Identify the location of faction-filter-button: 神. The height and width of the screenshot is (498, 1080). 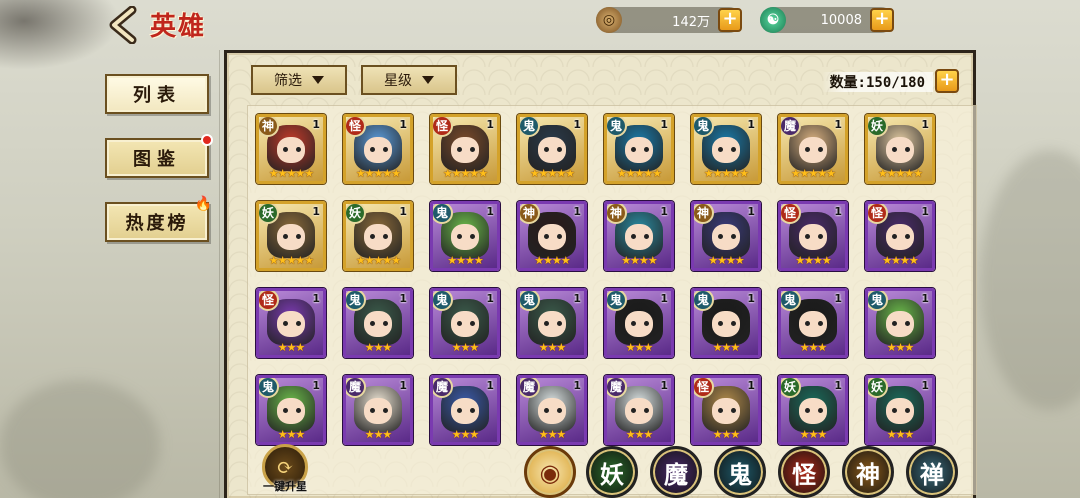
(868, 472).